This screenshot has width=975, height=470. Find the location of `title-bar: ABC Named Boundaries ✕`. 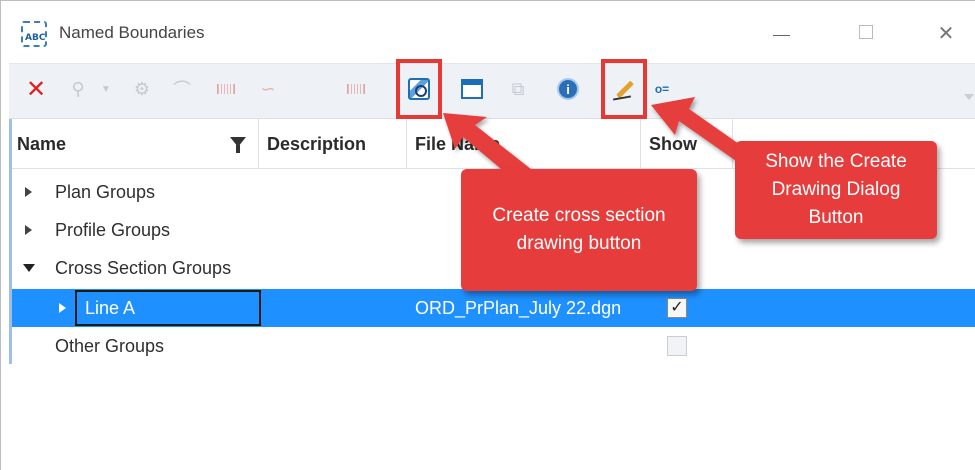

title-bar: ABC Named Boundaries ✕ is located at coordinates (488, 32).